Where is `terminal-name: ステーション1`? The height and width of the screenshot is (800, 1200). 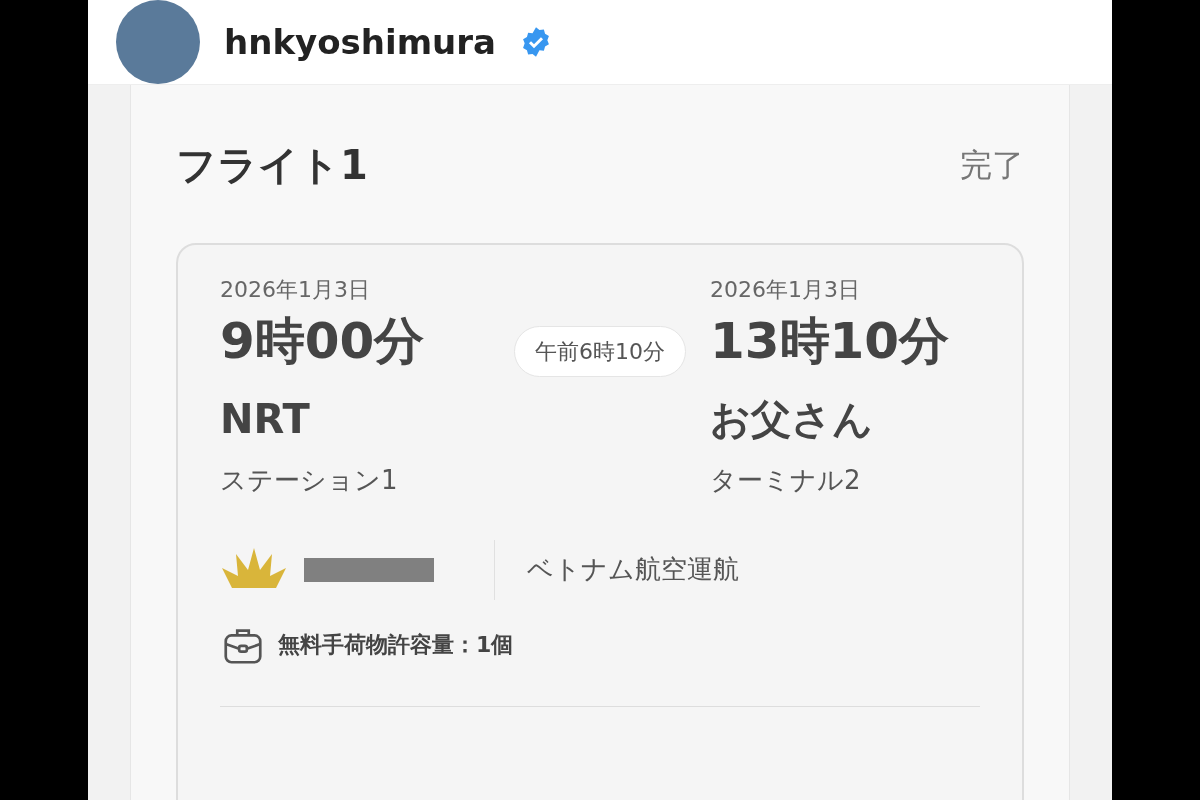
terminal-name: ステーション1 is located at coordinates (309, 480).